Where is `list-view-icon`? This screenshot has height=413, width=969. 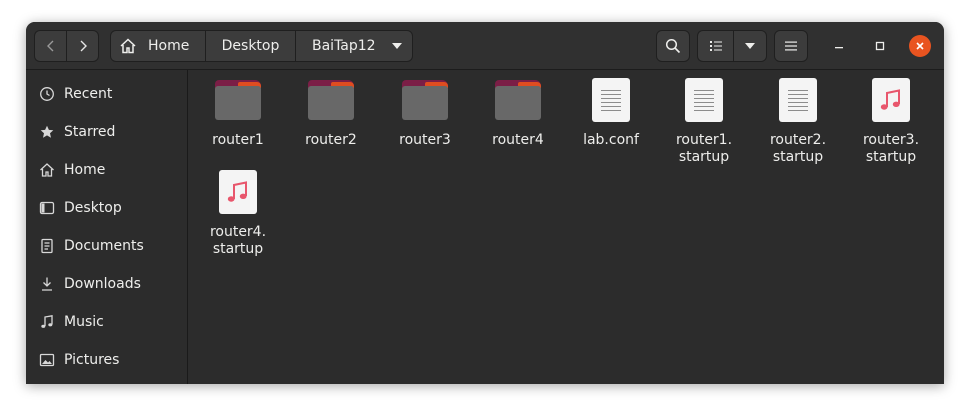 list-view-icon is located at coordinates (715, 46).